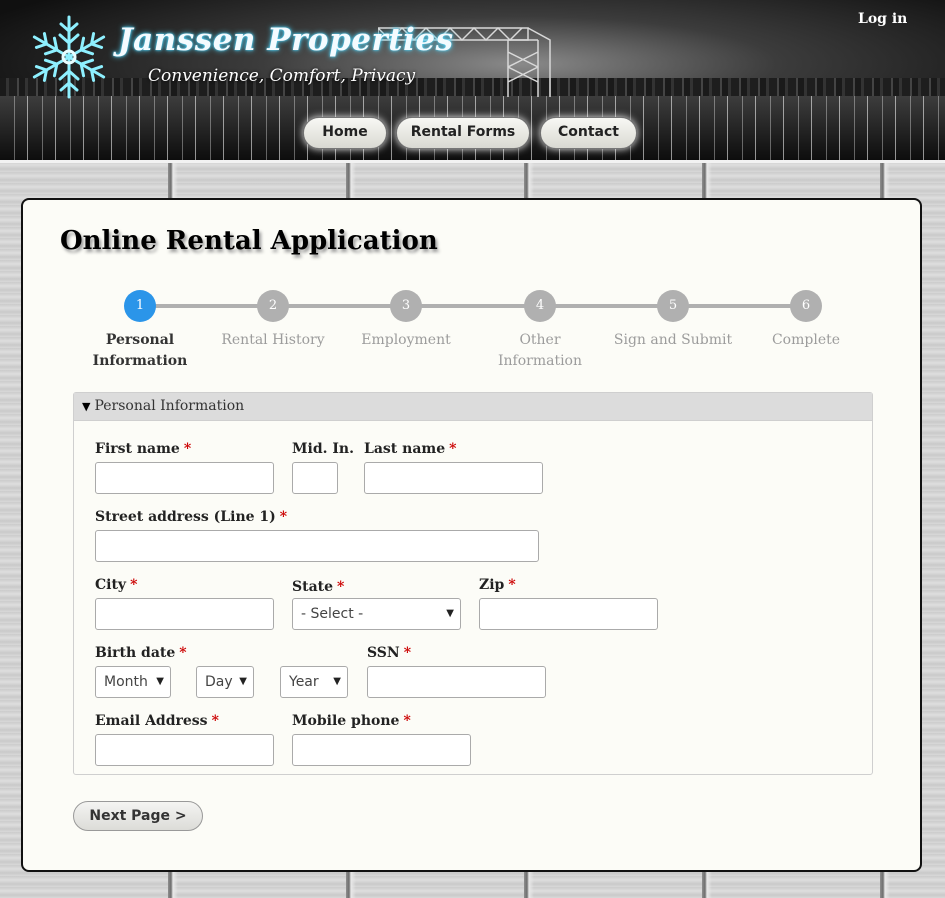 The width and height of the screenshot is (945, 898). Describe the element at coordinates (588, 133) in the screenshot. I see `nav-contact-button: Contact` at that location.